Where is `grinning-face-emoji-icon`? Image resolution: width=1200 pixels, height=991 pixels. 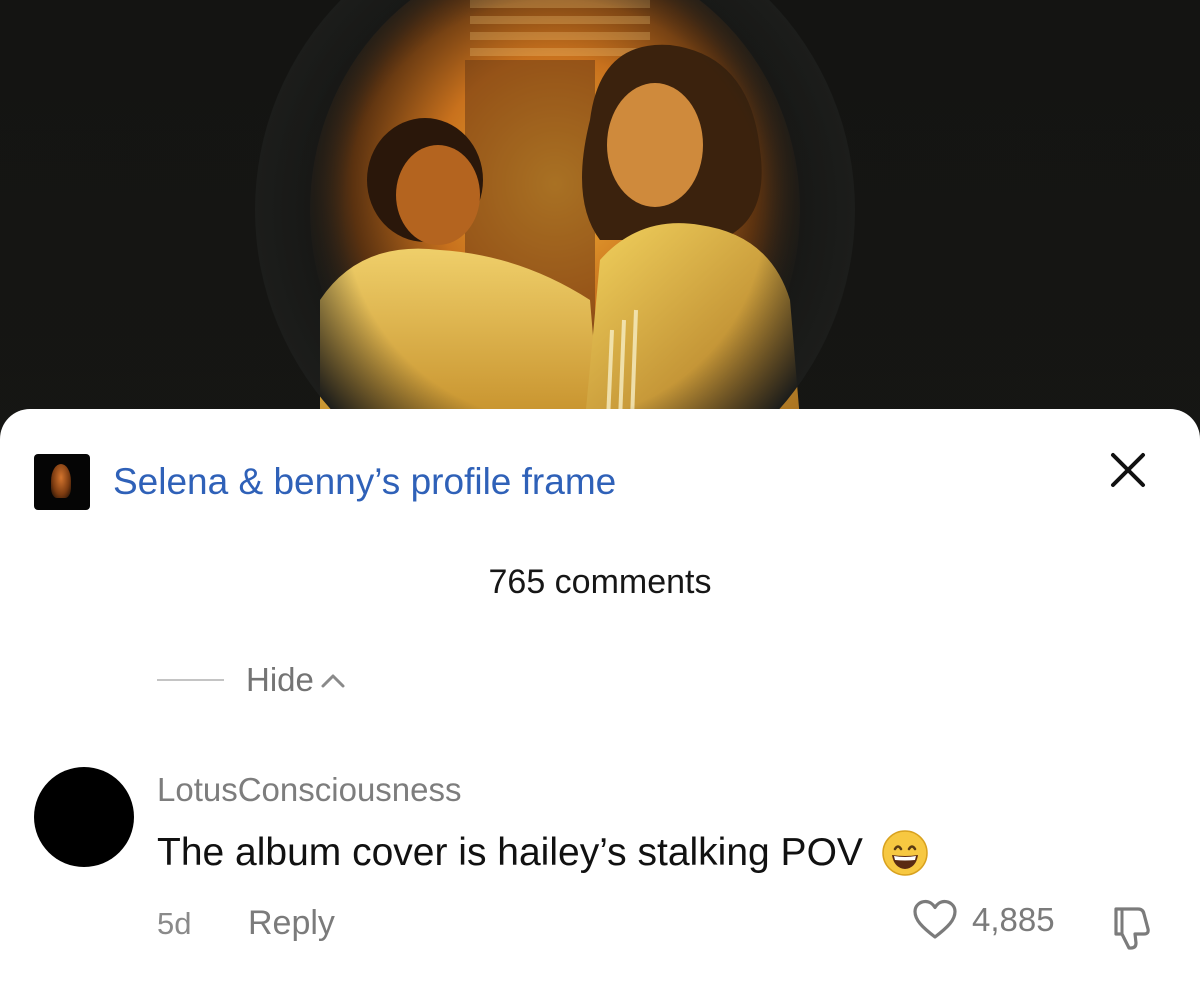
grinning-face-emoji-icon is located at coordinates (905, 853).